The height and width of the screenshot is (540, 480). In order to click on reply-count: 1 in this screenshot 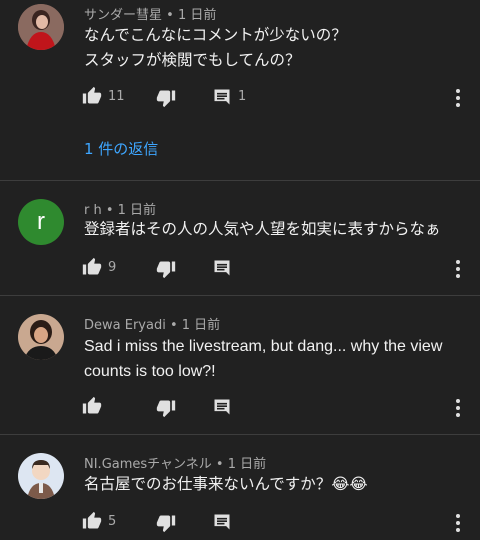, I will do `click(242, 96)`.